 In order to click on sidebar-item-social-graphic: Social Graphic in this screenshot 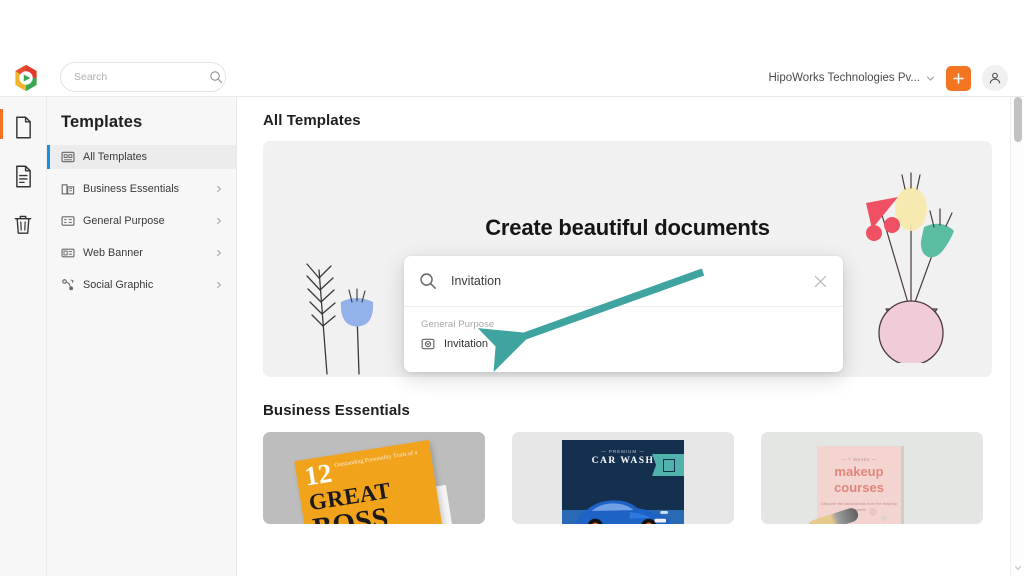, I will do `click(141, 285)`.